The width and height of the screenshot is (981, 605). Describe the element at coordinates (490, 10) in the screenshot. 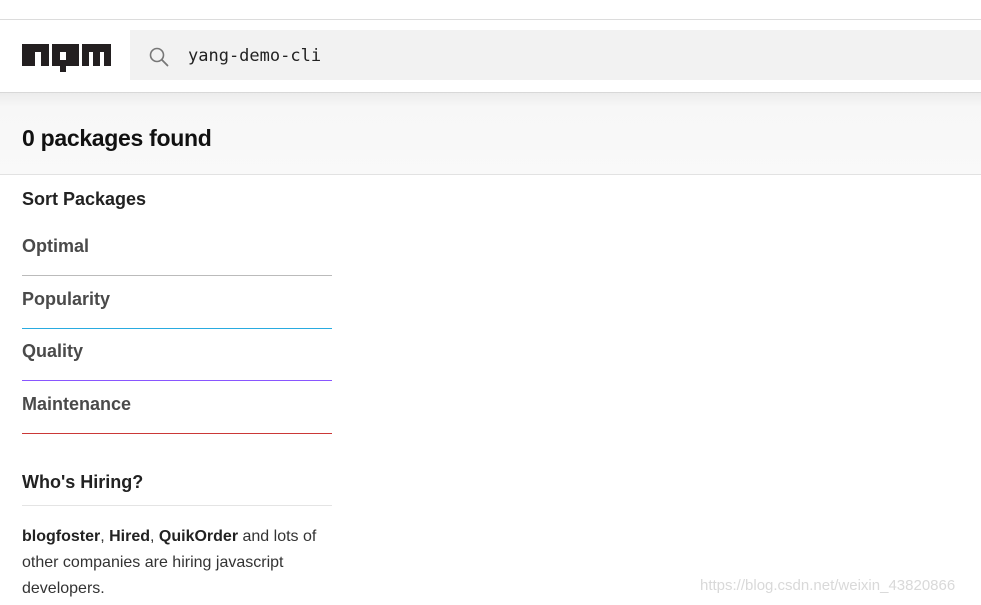

I see `browser-top-strip` at that location.